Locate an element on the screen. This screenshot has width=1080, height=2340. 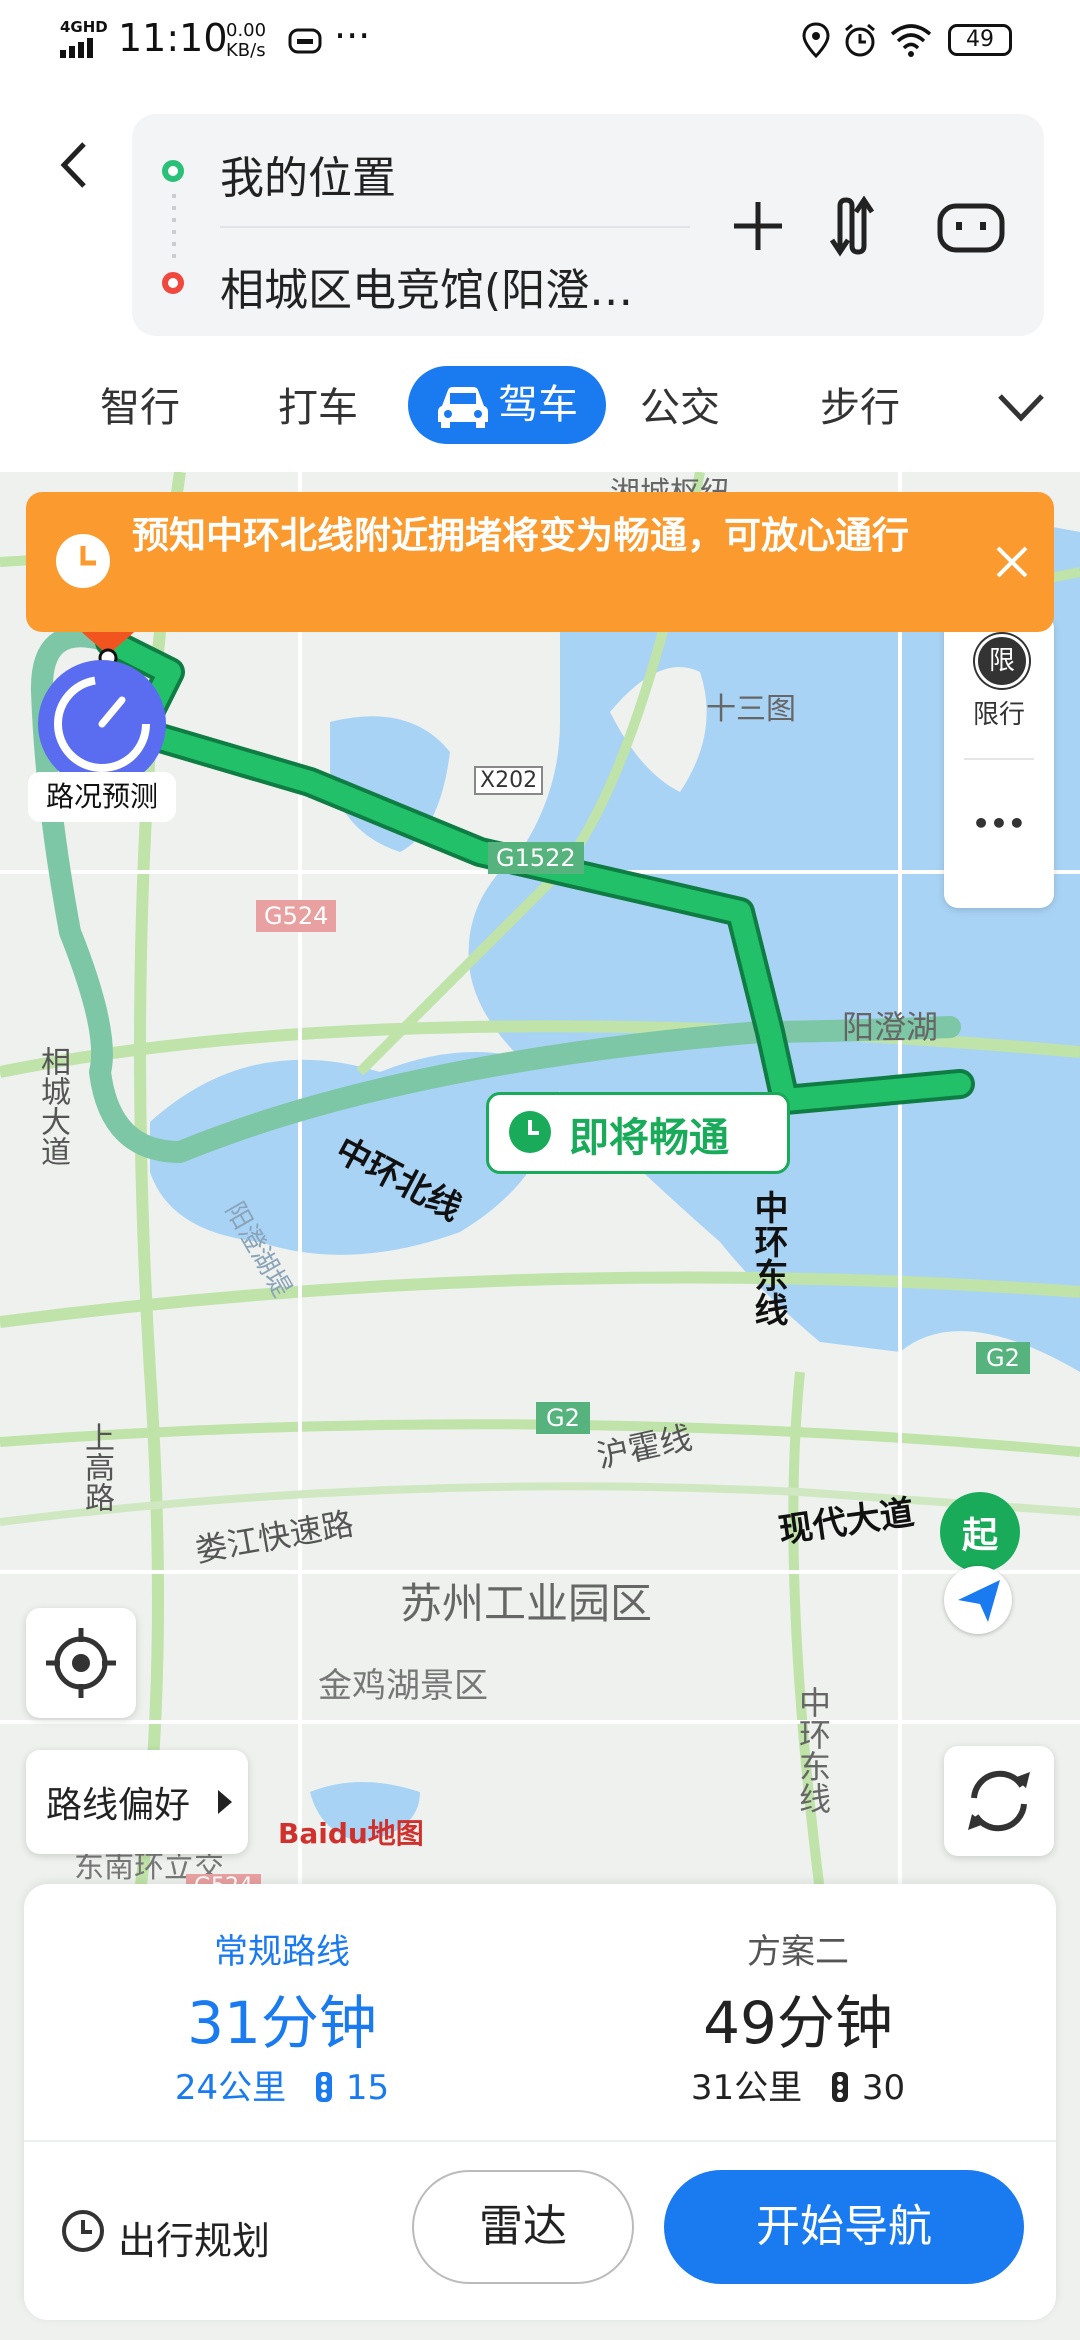
battery-level: 49 is located at coordinates (980, 39).